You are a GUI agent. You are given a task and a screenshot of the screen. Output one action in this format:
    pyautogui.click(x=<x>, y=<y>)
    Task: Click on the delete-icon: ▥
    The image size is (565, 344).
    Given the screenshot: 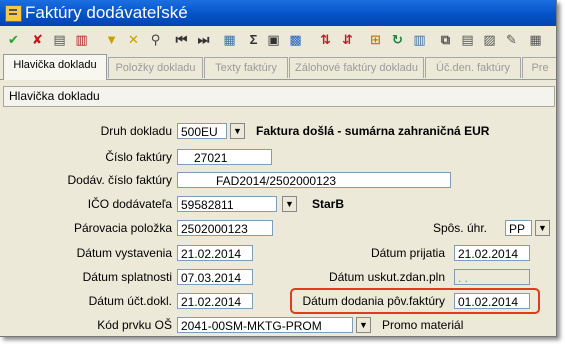 What is the action you would take?
    pyautogui.click(x=81, y=39)
    